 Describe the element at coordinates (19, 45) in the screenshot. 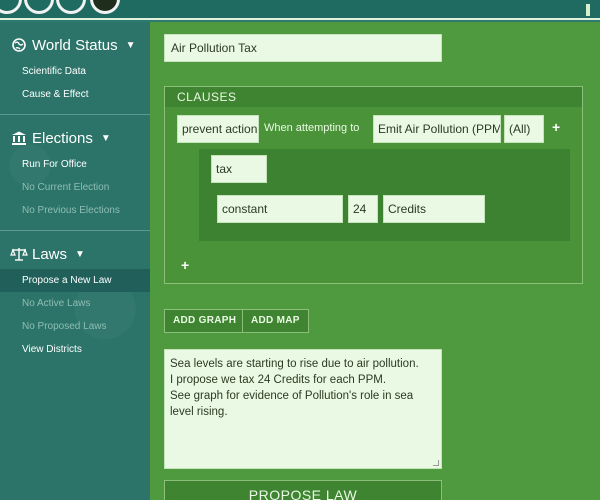

I see `globe-icon` at that location.